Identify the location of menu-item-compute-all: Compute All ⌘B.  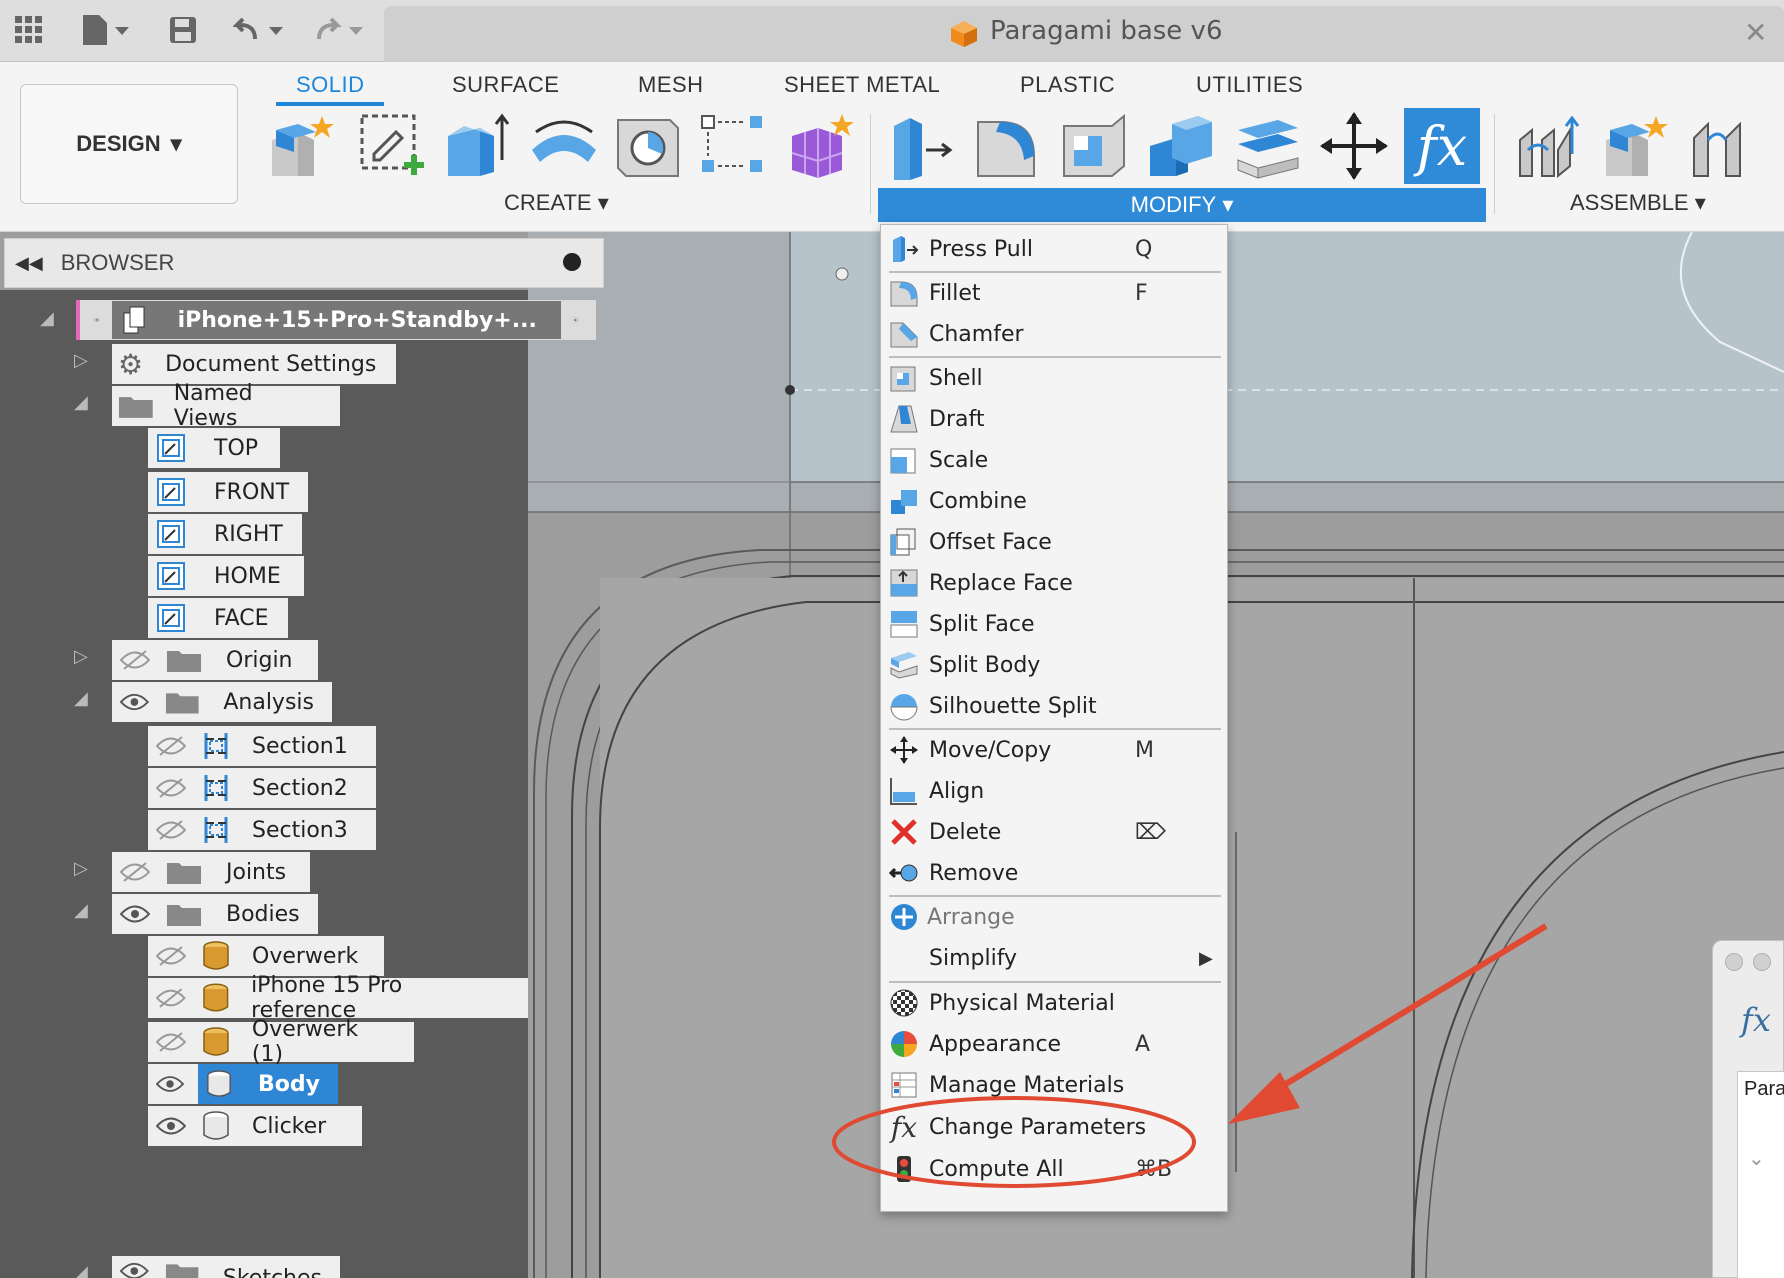
(1055, 1169).